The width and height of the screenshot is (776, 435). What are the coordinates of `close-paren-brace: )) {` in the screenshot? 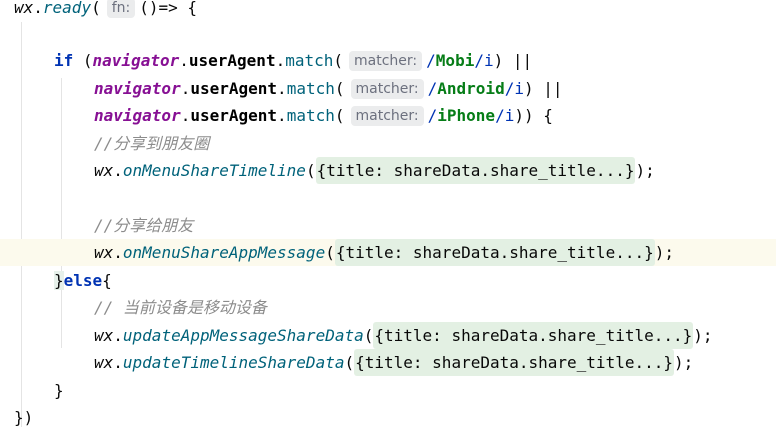 It's located at (533, 115).